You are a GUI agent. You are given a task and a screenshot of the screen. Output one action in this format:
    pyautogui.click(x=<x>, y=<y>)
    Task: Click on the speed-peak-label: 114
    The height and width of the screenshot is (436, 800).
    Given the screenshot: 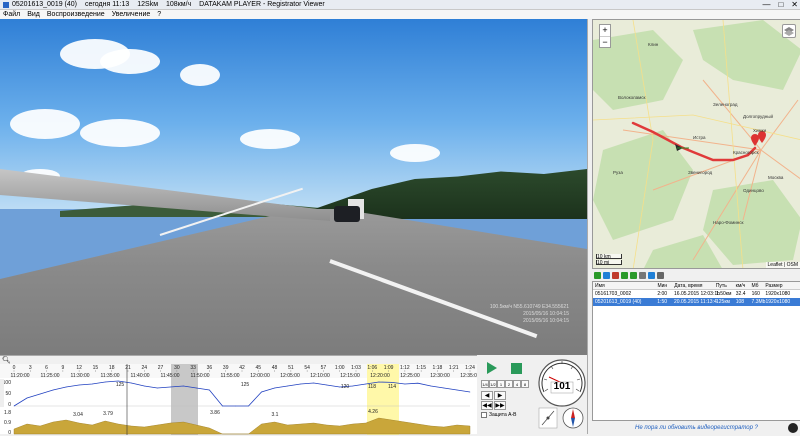 What is the action you would take?
    pyautogui.click(x=392, y=387)
    